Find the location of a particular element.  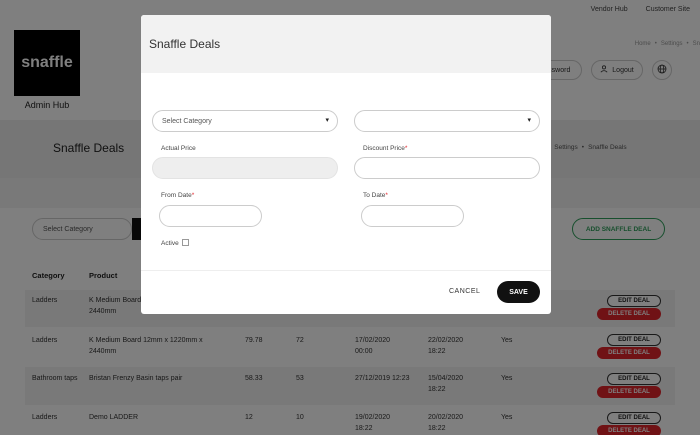

active-checkbox is located at coordinates (185, 242).